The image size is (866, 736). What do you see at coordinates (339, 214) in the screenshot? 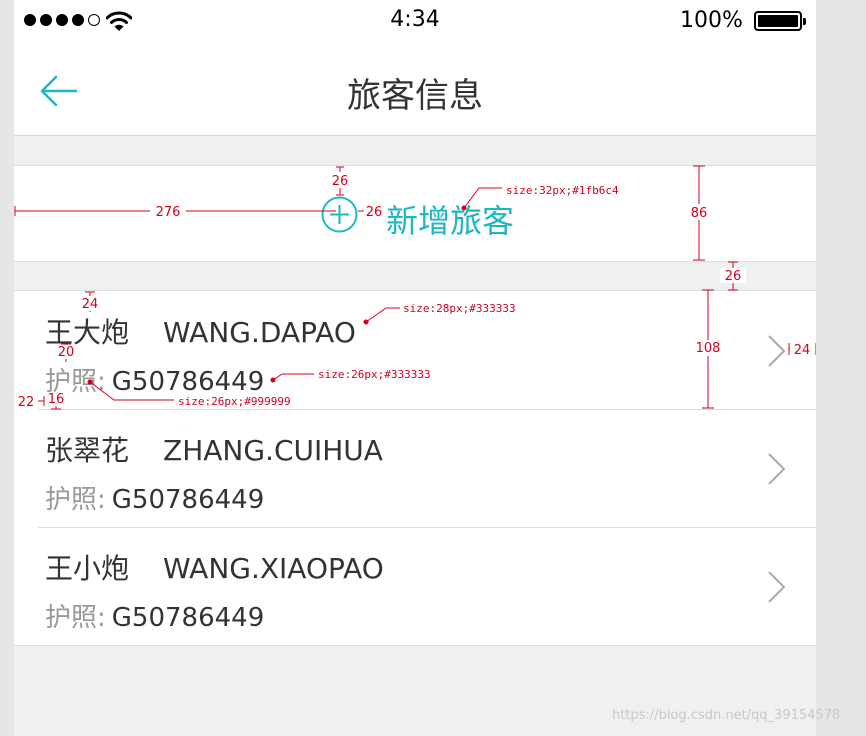
I see `plus-circle-icon` at bounding box center [339, 214].